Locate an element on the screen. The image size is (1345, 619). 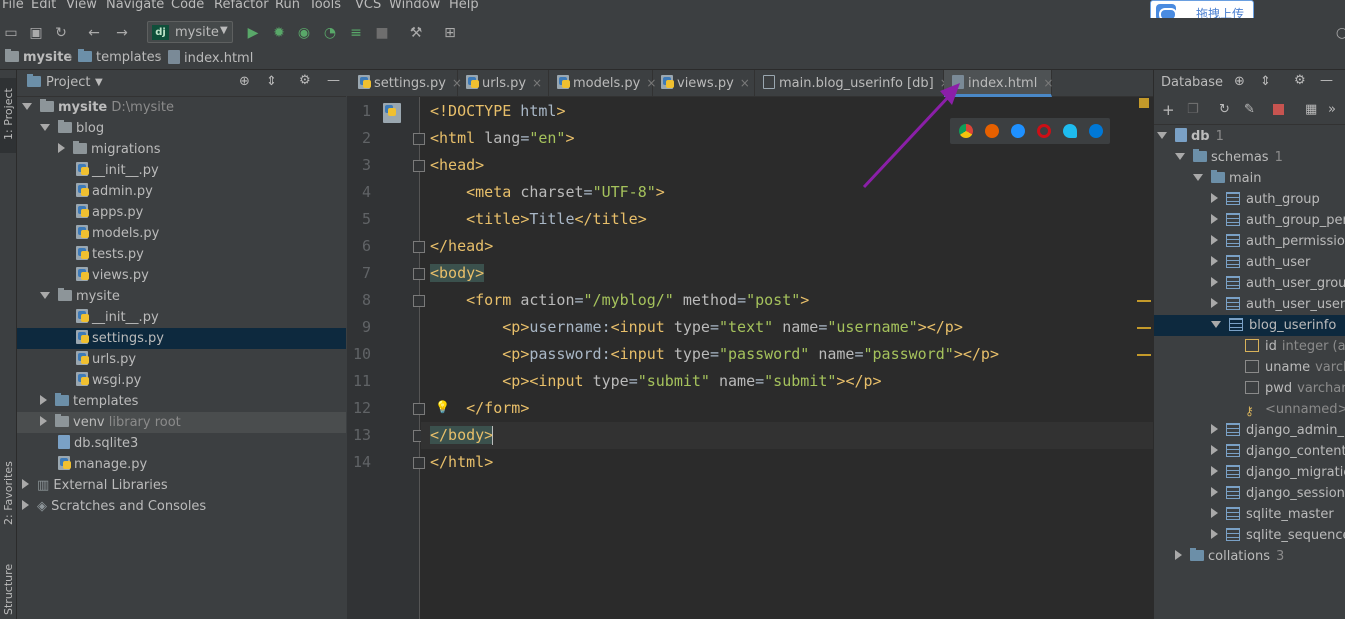
db-tree-item: django_session is located at coordinates (1249, 493).